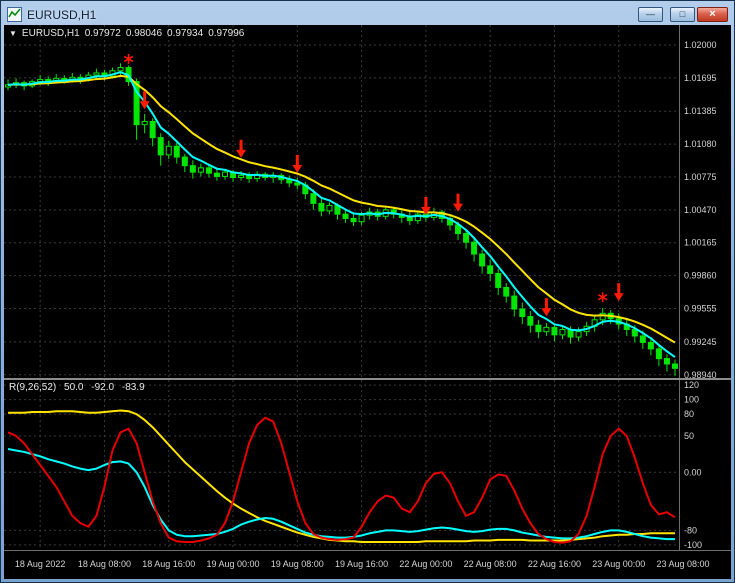  Describe the element at coordinates (103, 387) in the screenshot. I see `indicator-value-2: -92.0` at that location.